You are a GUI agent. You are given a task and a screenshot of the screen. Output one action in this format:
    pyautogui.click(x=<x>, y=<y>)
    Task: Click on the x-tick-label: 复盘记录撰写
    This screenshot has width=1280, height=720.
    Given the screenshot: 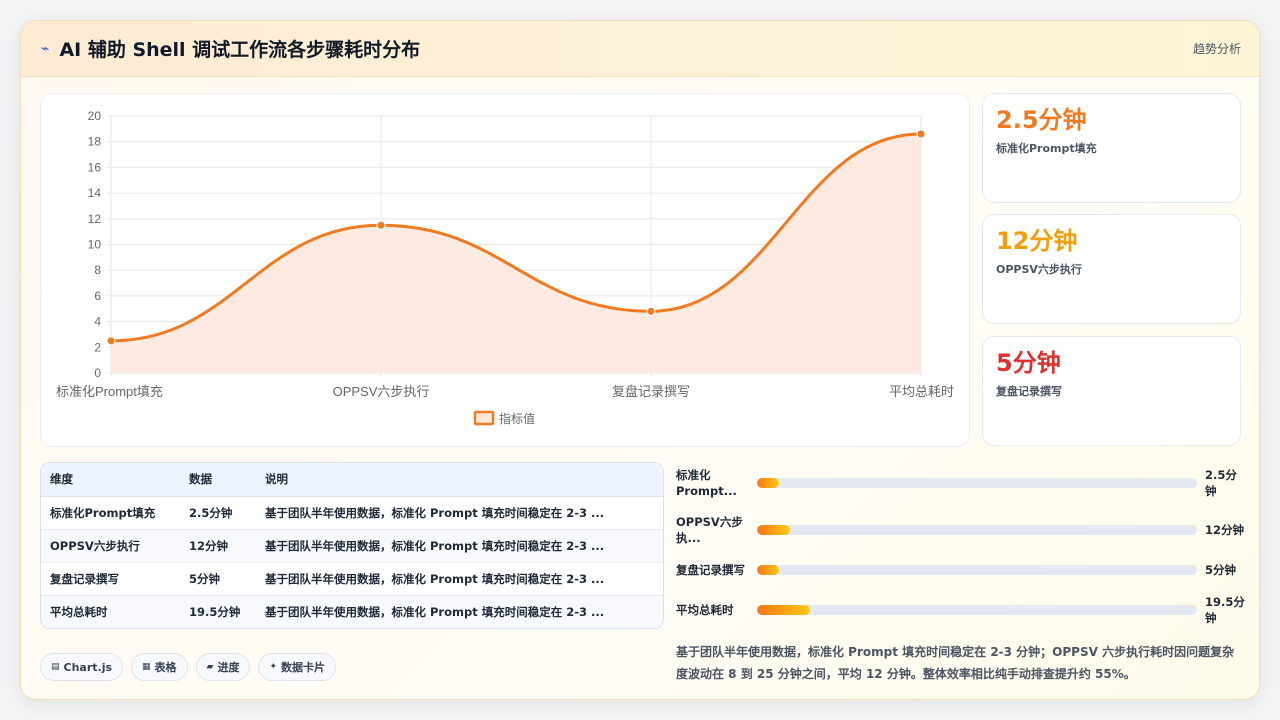 What is the action you would take?
    pyautogui.click(x=651, y=391)
    